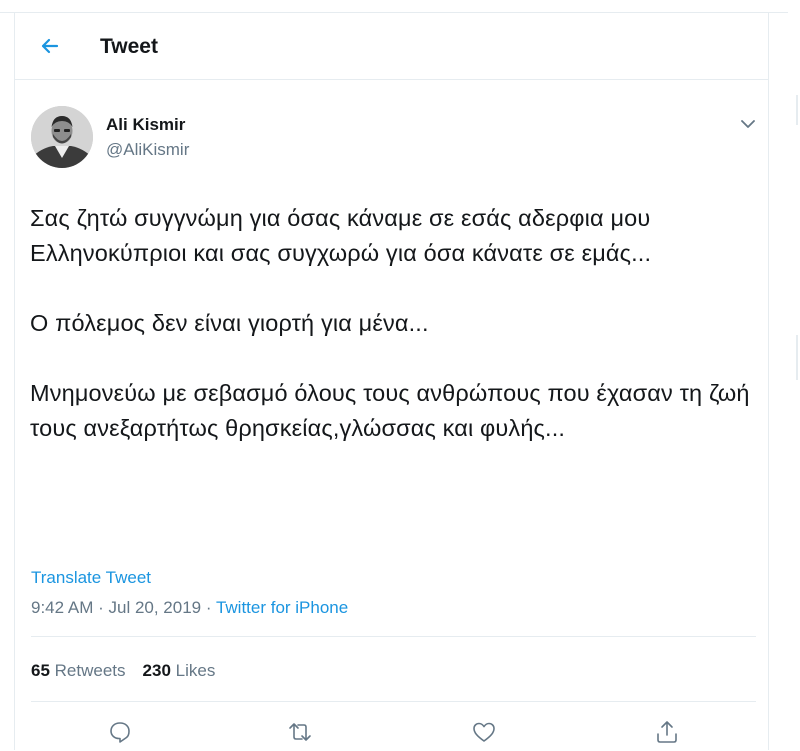 The image size is (800, 751). I want to click on tweet-header: Tweet, so click(391, 46).